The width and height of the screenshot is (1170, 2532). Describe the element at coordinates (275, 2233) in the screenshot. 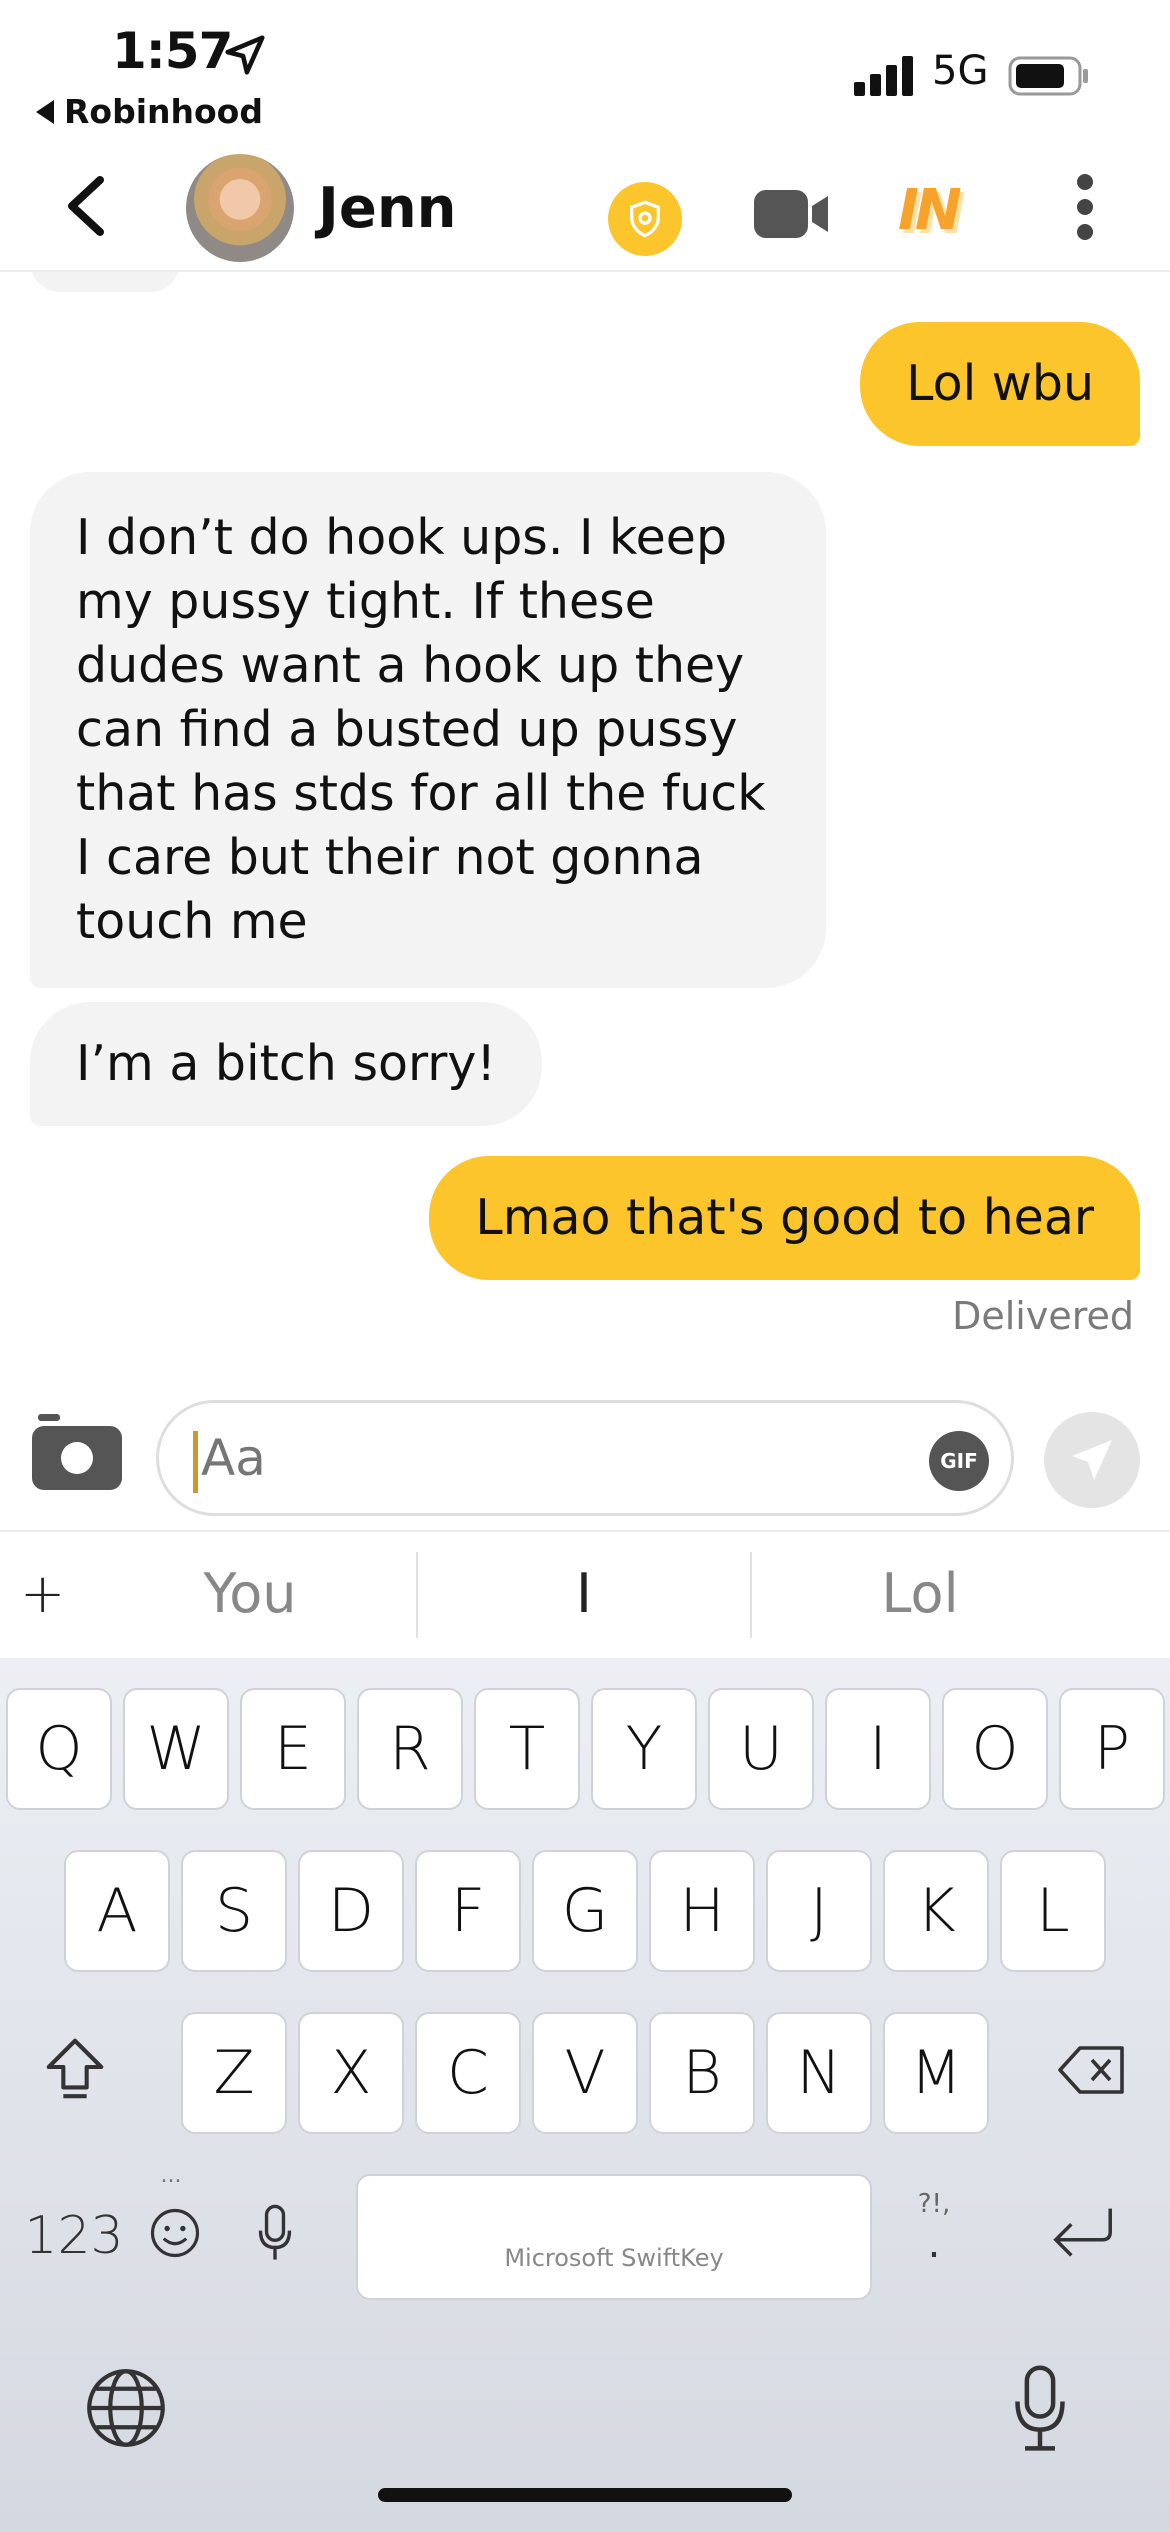

I see `dictation-mic-icon` at that location.